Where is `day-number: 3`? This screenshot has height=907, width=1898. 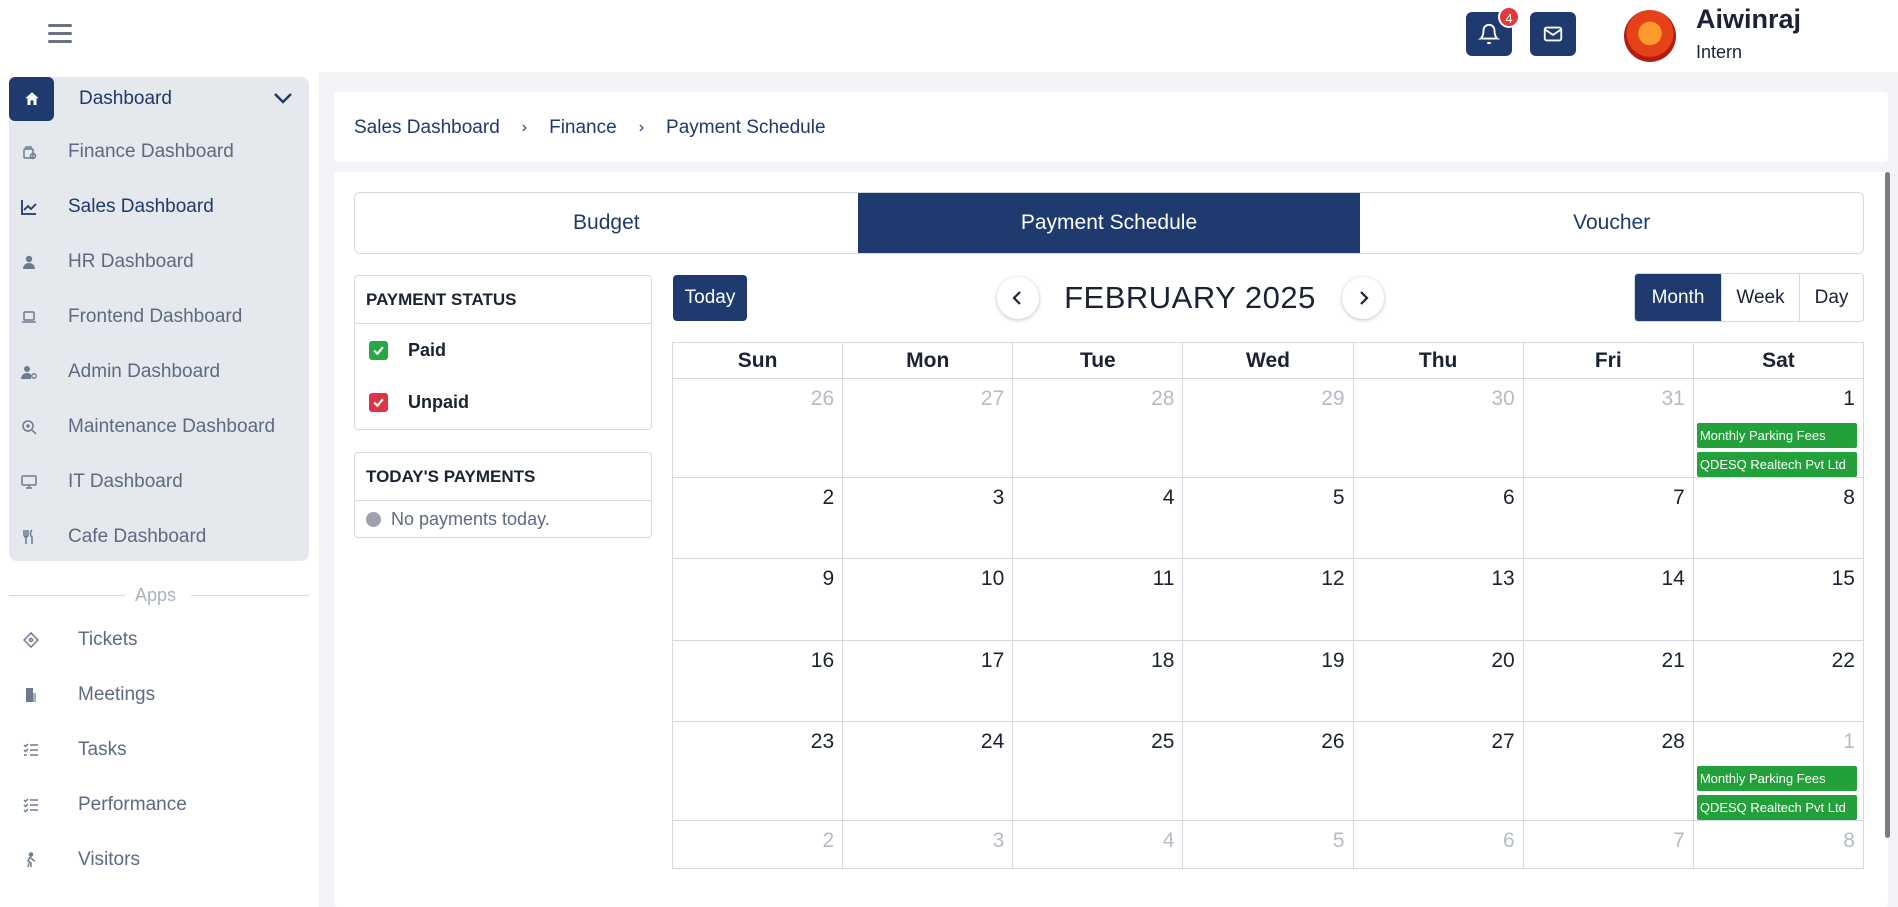 day-number: 3 is located at coordinates (998, 497).